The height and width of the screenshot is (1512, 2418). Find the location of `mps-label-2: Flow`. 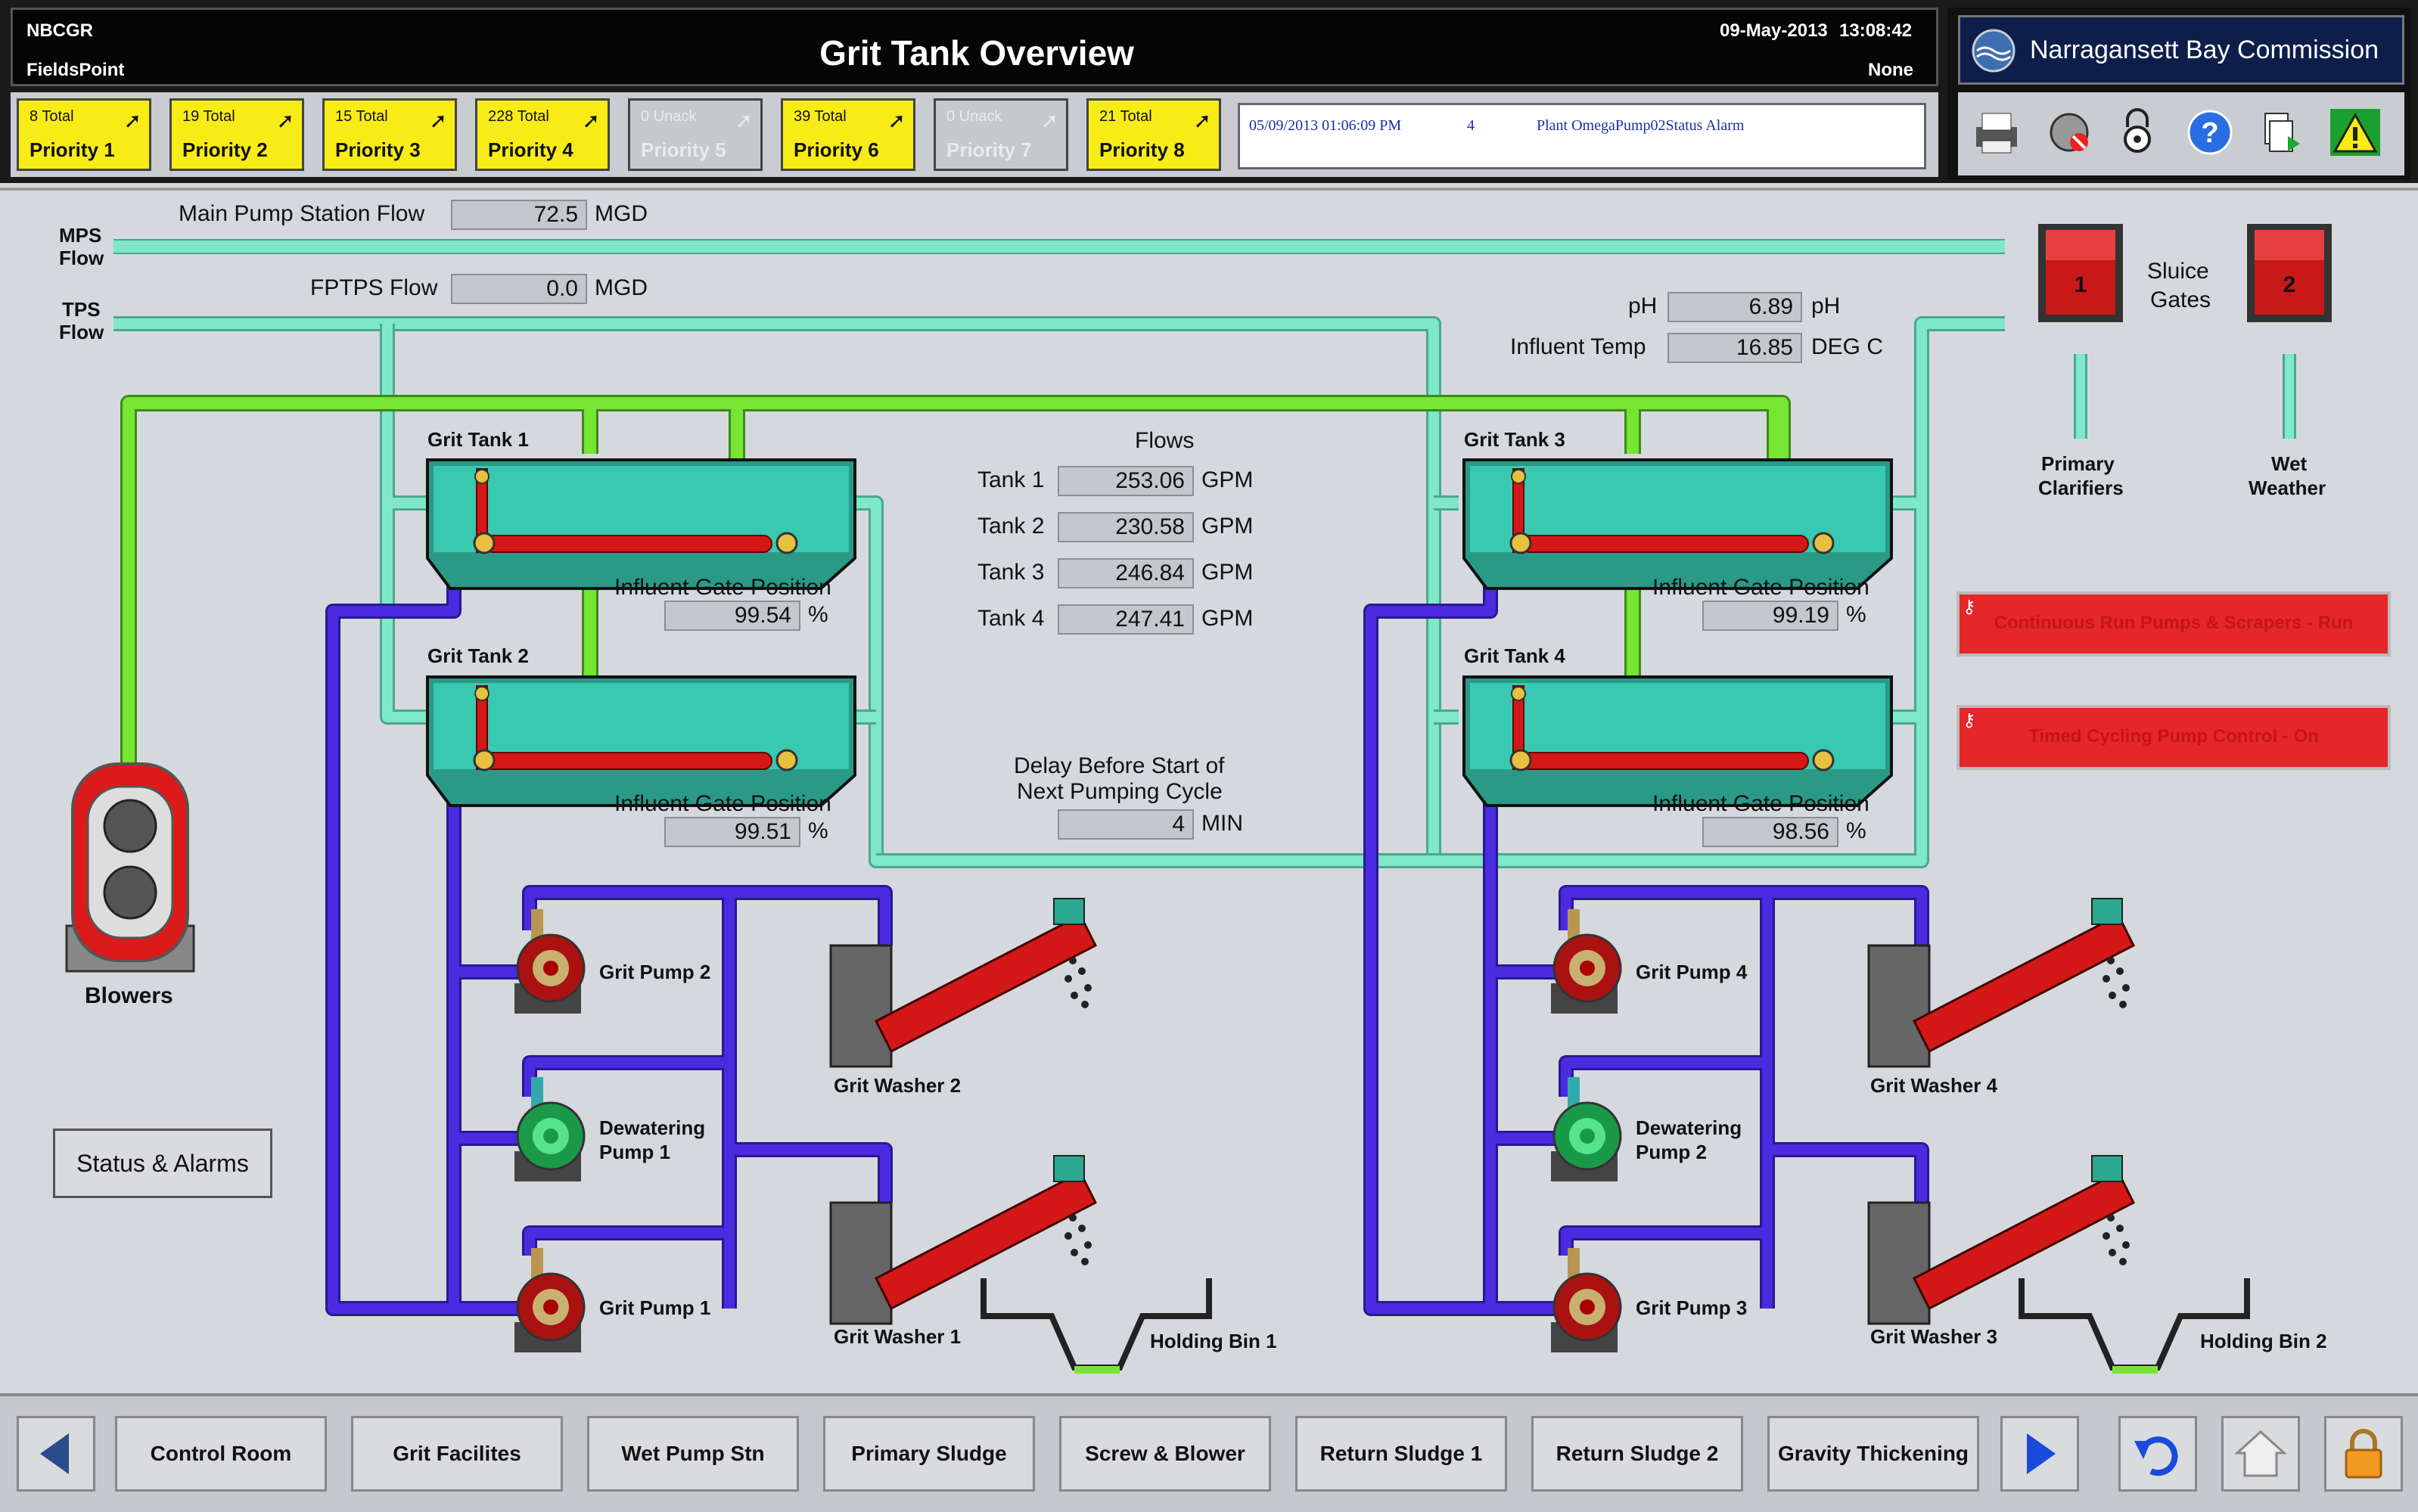

mps-label-2: Flow is located at coordinates (81, 258).